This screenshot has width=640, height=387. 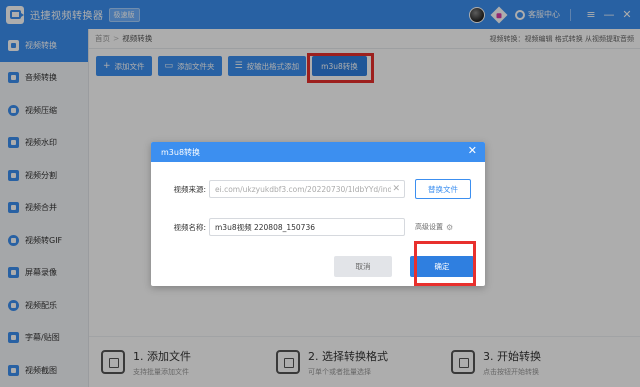 I want to click on advanced-settings-label: 高级设置, so click(x=429, y=227).